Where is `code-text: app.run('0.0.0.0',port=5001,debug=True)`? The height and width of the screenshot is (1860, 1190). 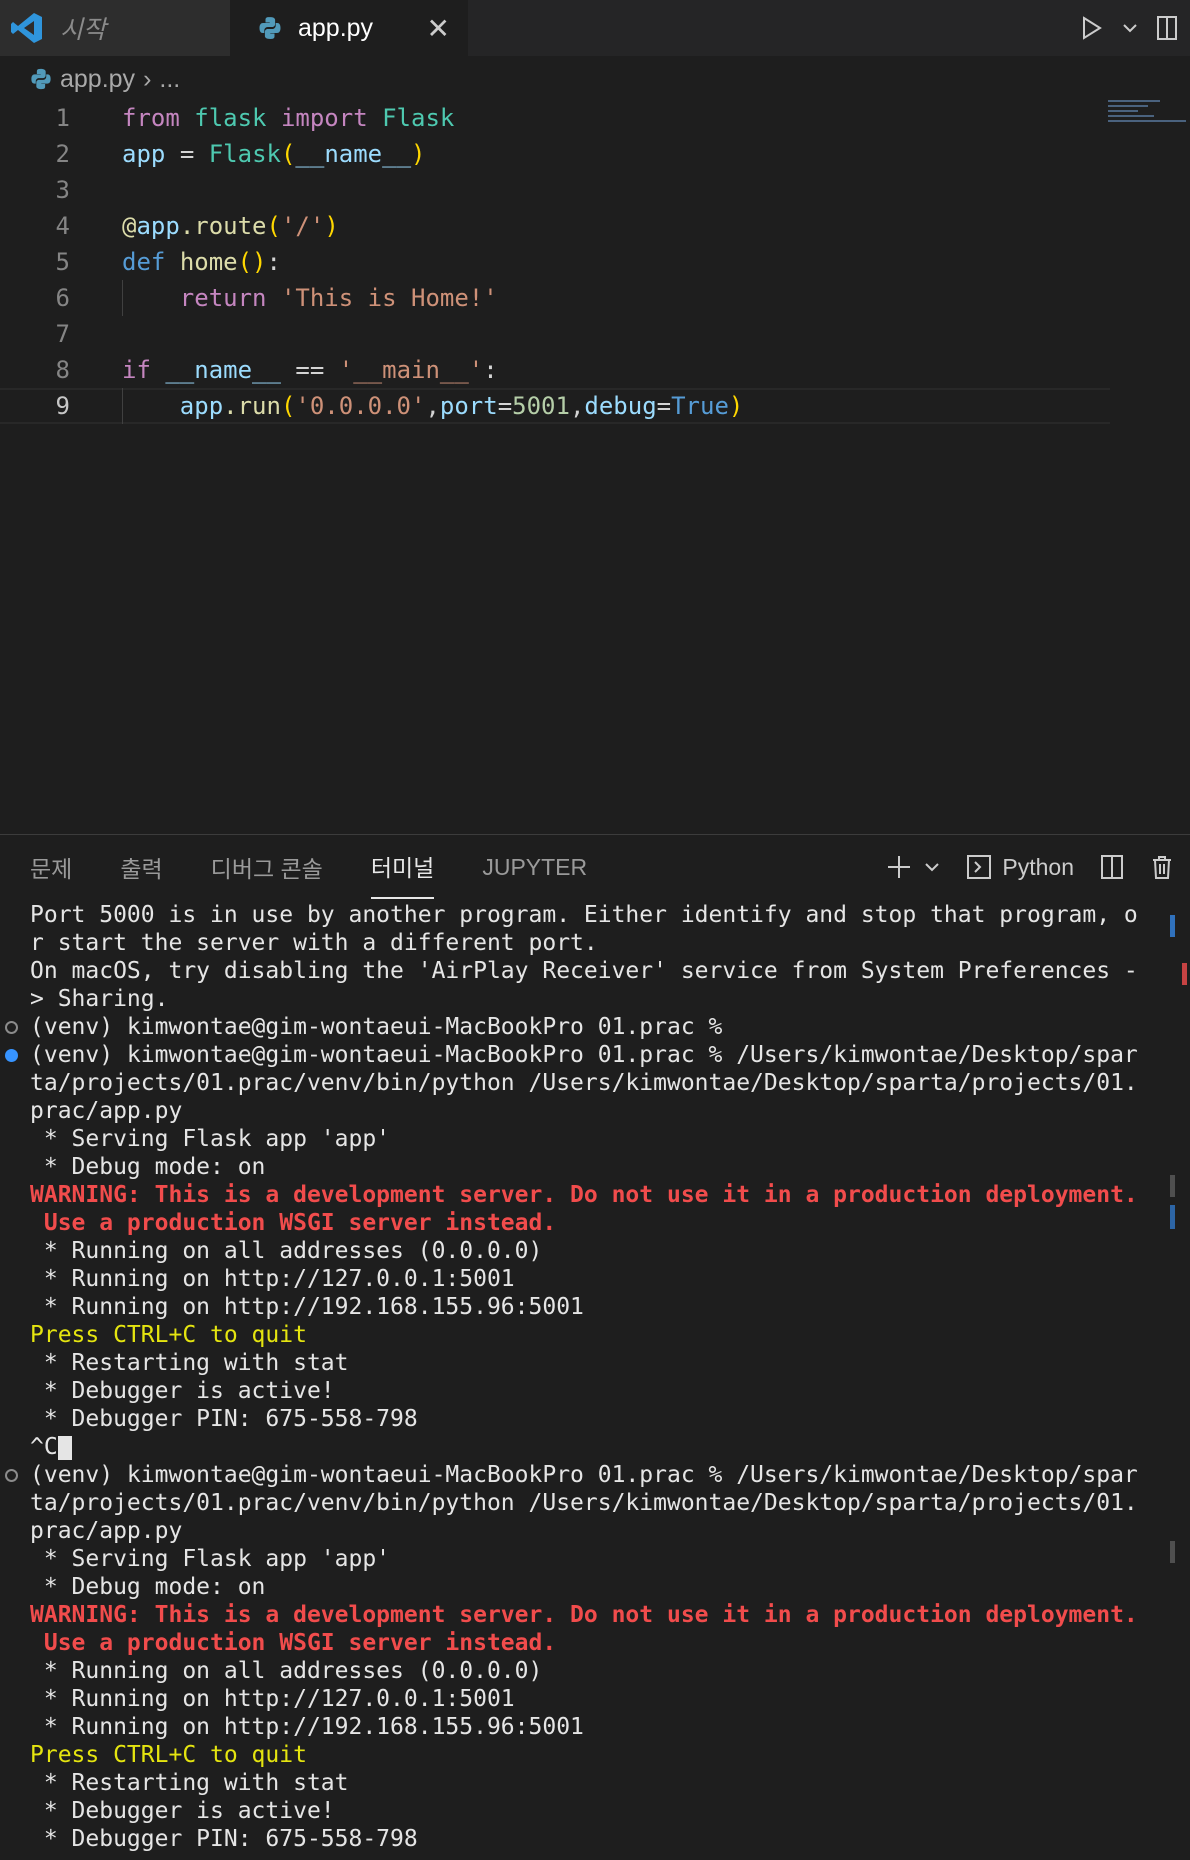 code-text: app.run('0.0.0.0',port=5001,debug=True) is located at coordinates (461, 406).